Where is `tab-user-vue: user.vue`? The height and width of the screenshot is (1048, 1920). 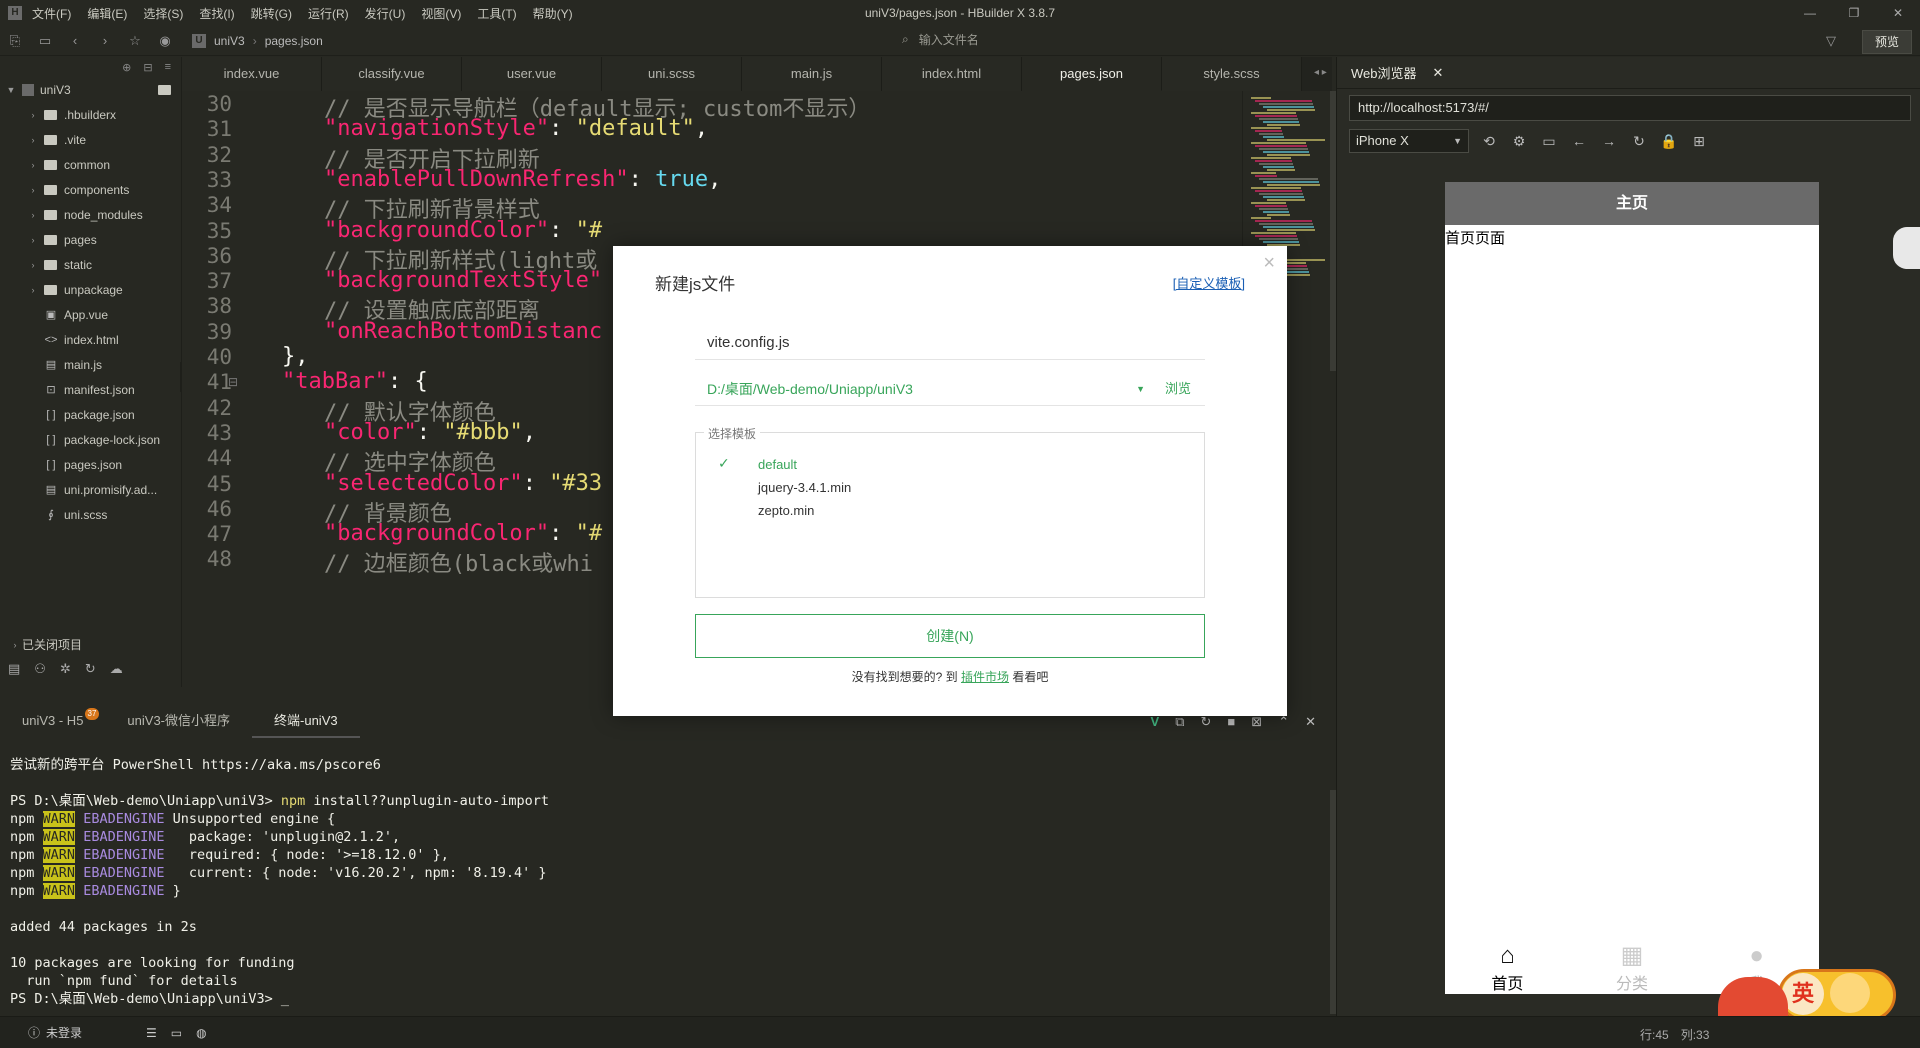 tab-user-vue: user.vue is located at coordinates (532, 74).